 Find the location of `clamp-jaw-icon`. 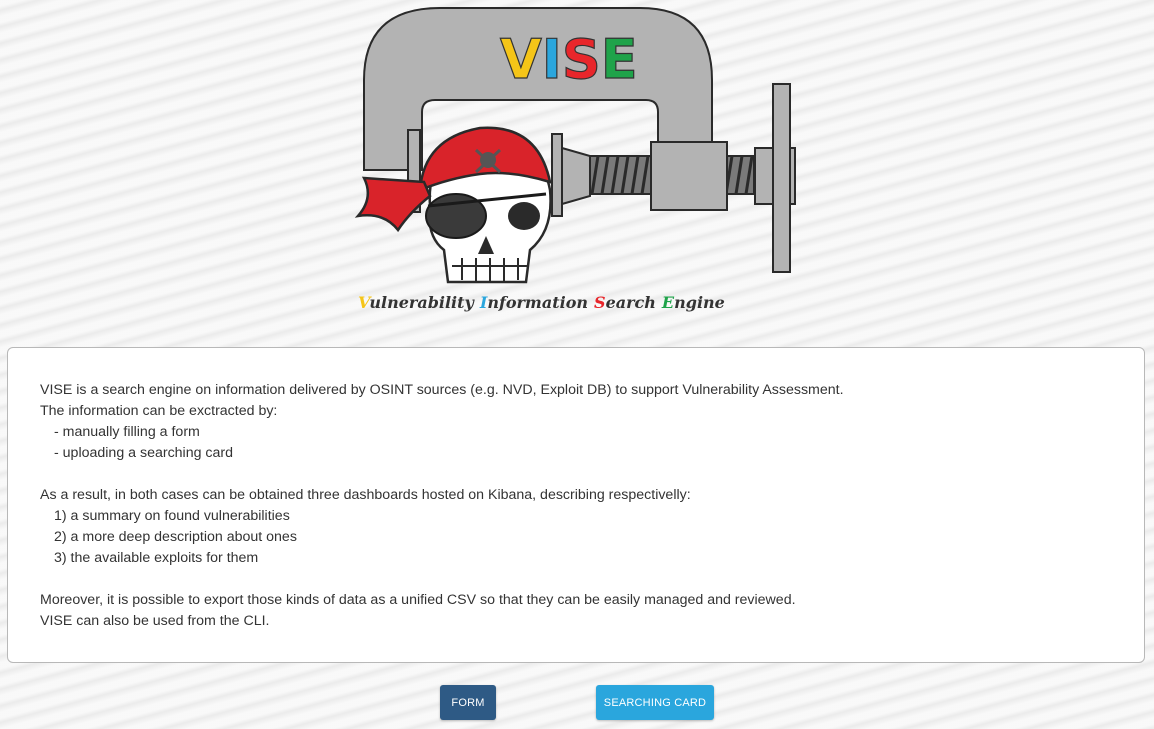

clamp-jaw-icon is located at coordinates (557, 175).